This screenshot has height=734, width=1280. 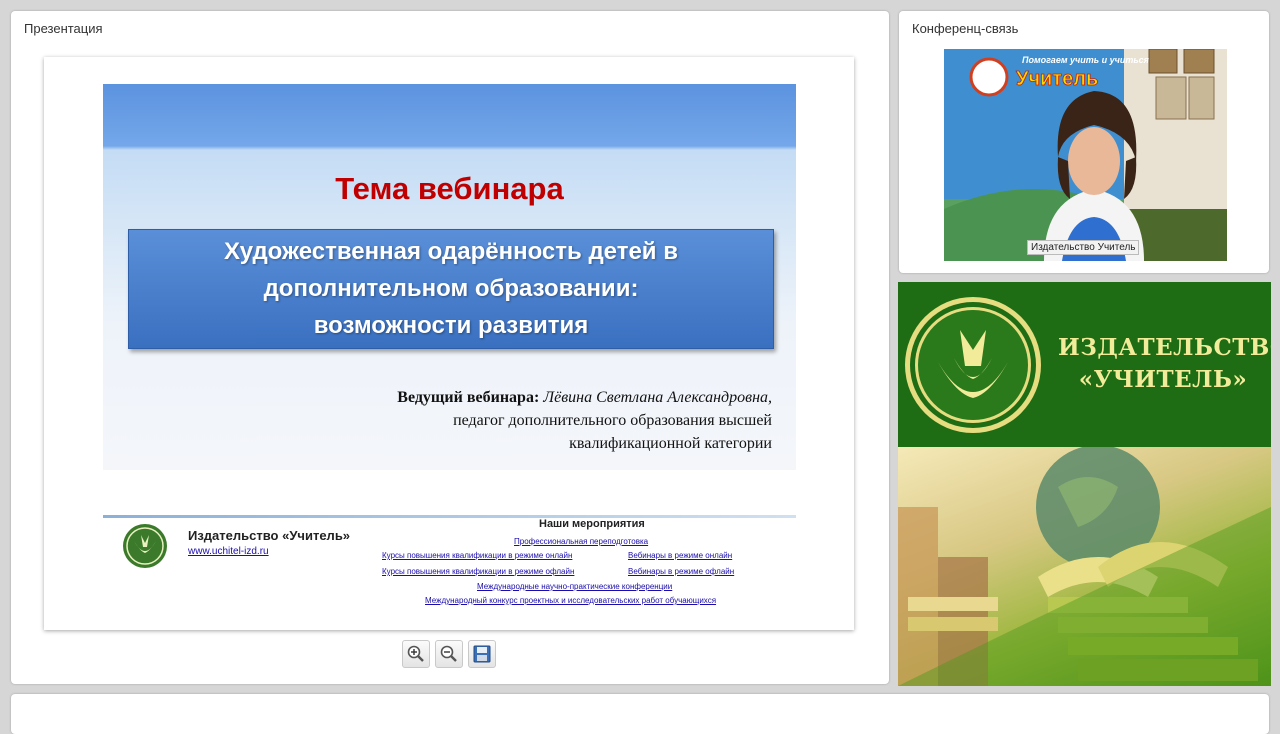 What do you see at coordinates (1057, 79) in the screenshot?
I see `backdrop-banner-logo-text: Учитель` at bounding box center [1057, 79].